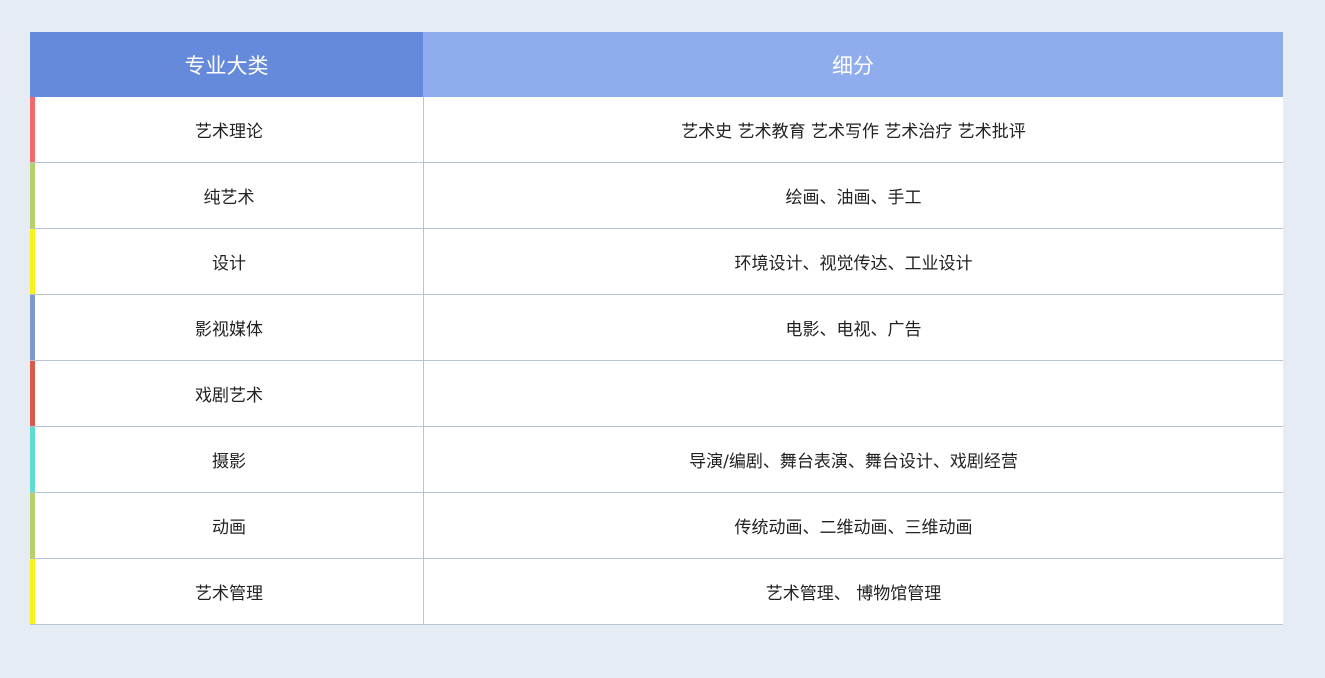  Describe the element at coordinates (656, 262) in the screenshot. I see `table-row: 设计 环境设计、视觉传达、工业设计` at that location.